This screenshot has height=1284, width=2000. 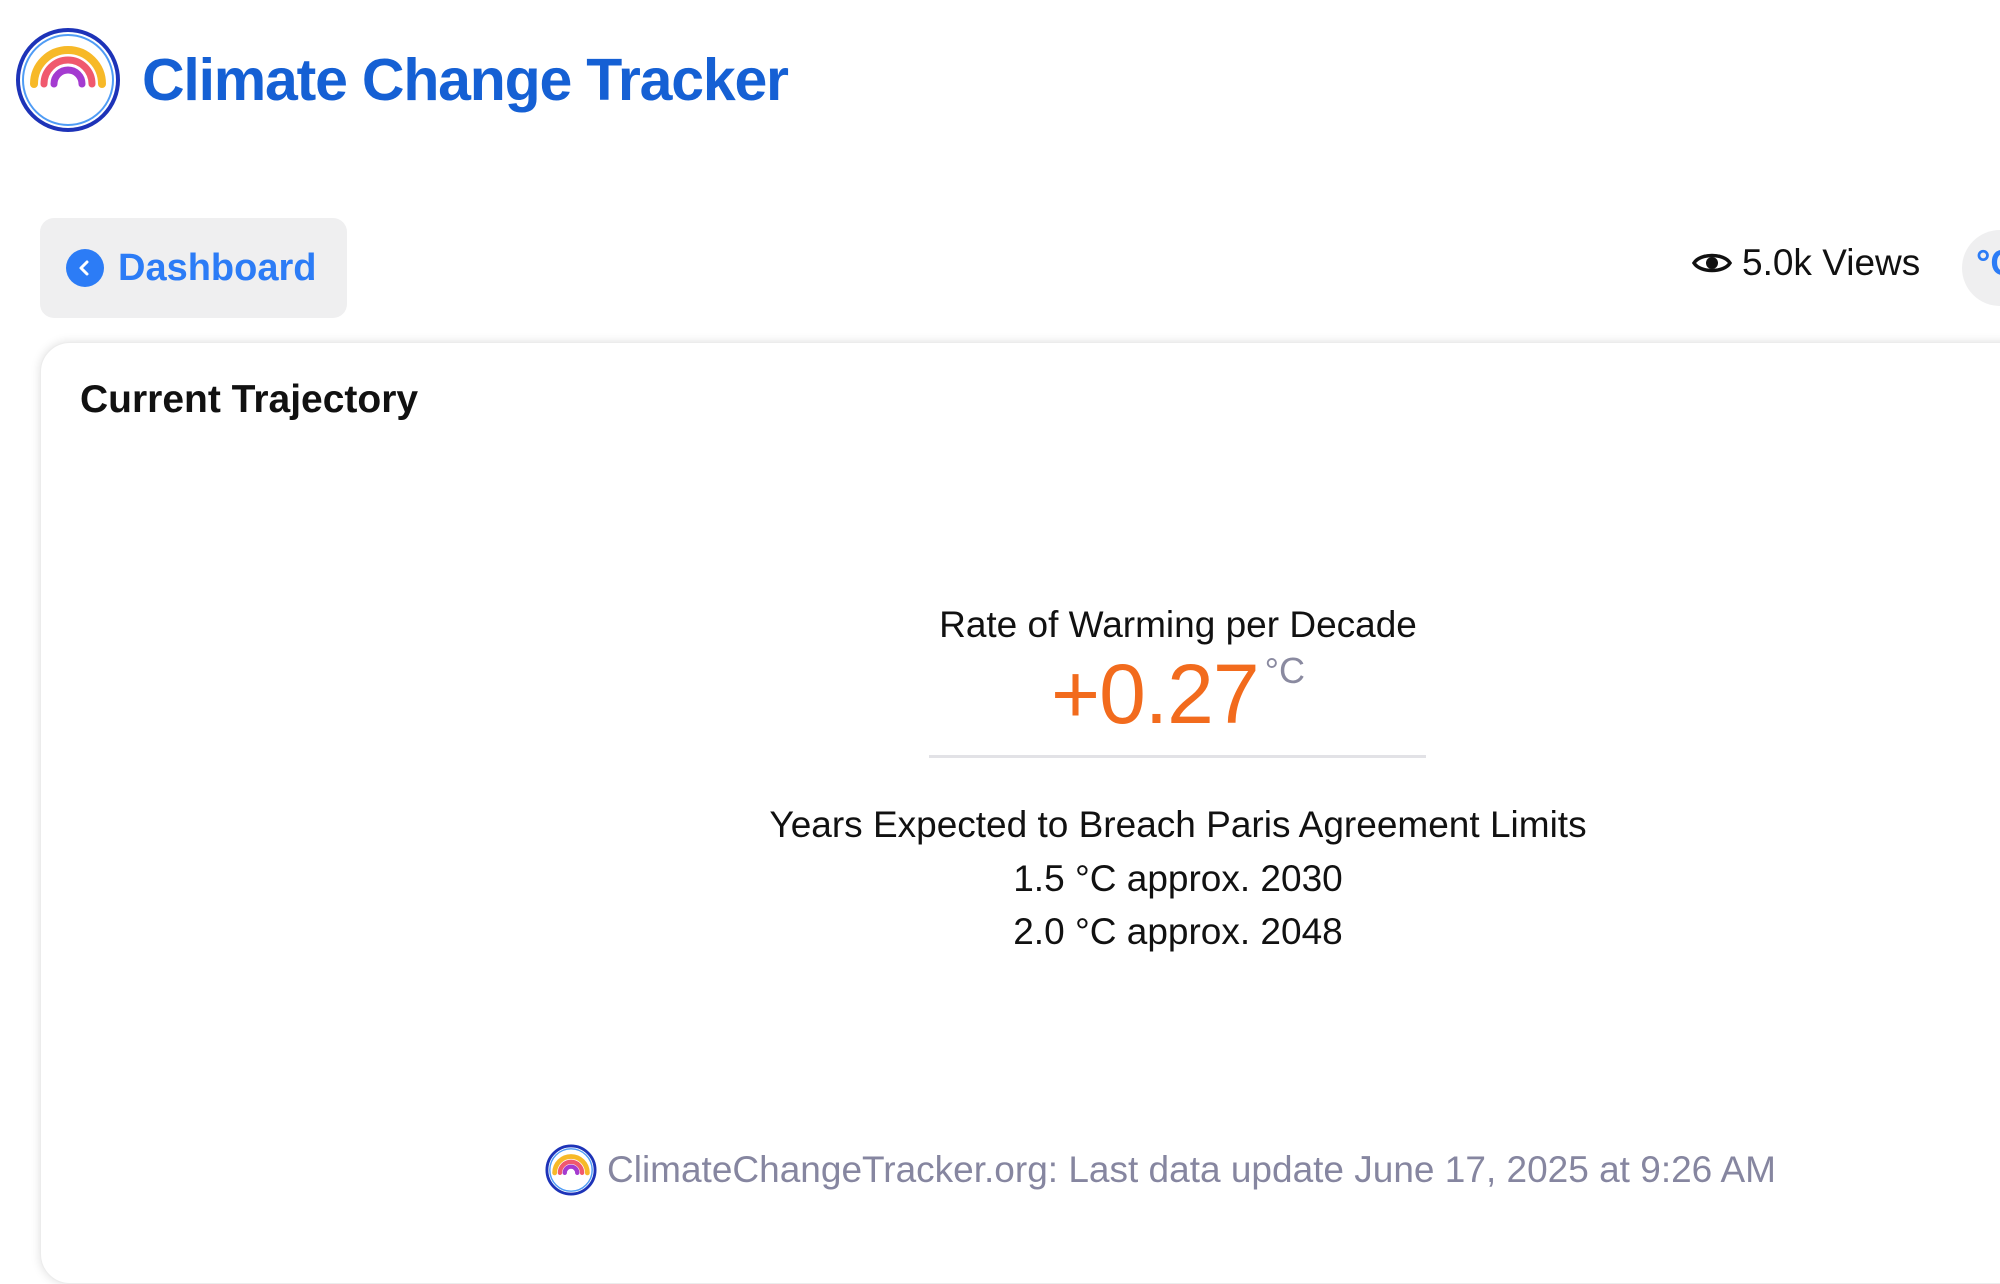 What do you see at coordinates (1831, 262) in the screenshot?
I see `views-count: 5.0k Views` at bounding box center [1831, 262].